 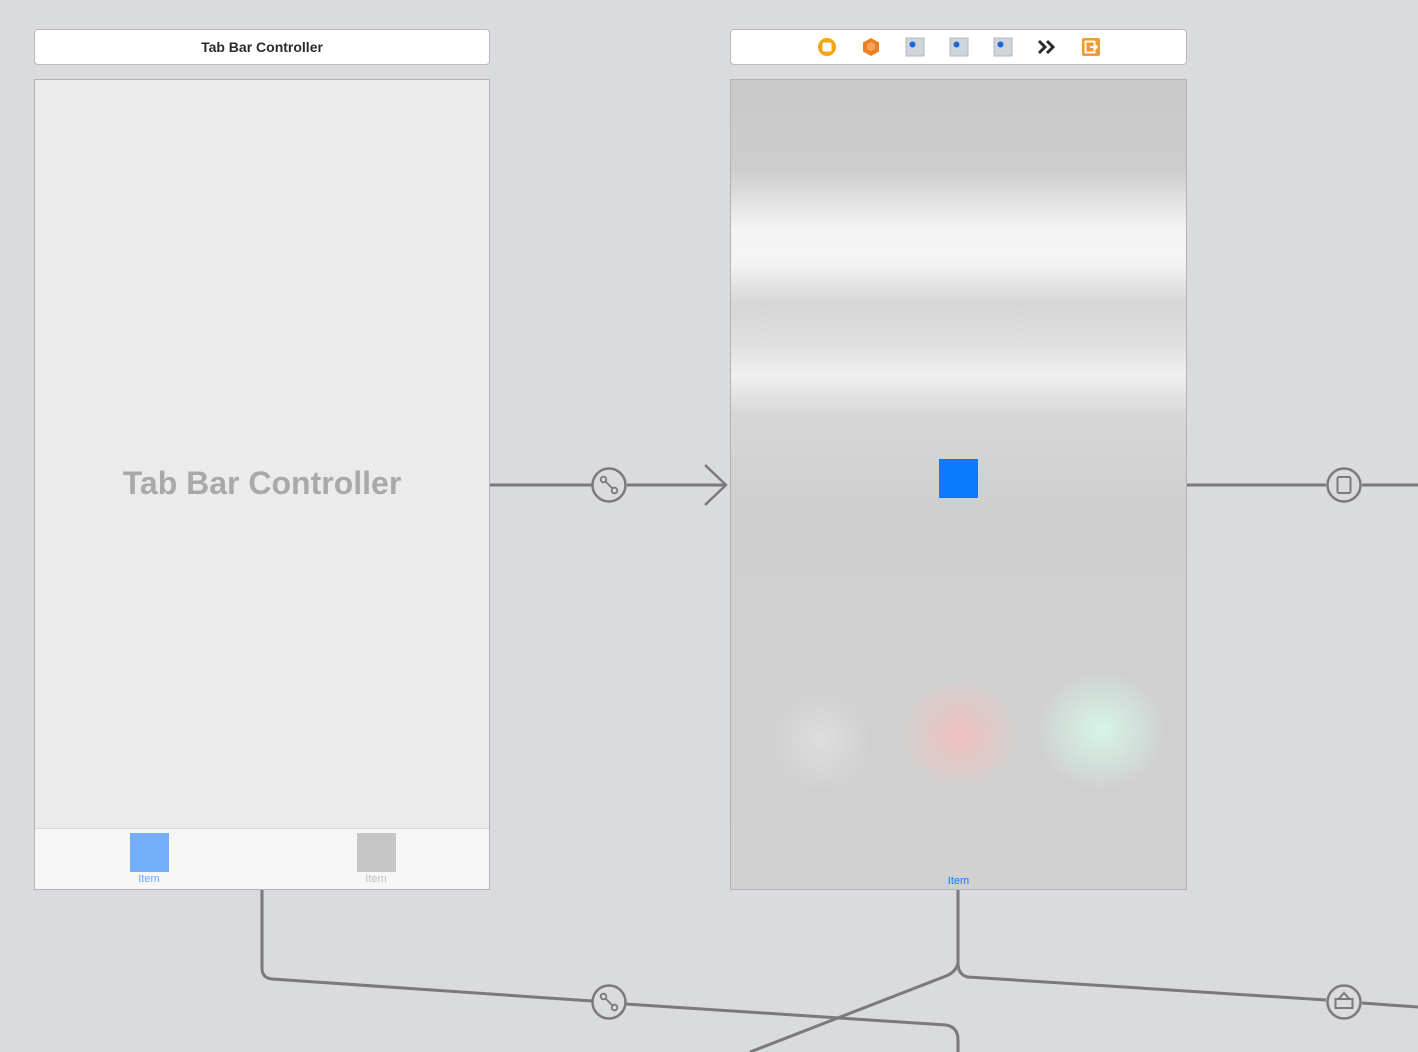 I want to click on present-modally-segue-icon, so click(x=1344, y=1002).